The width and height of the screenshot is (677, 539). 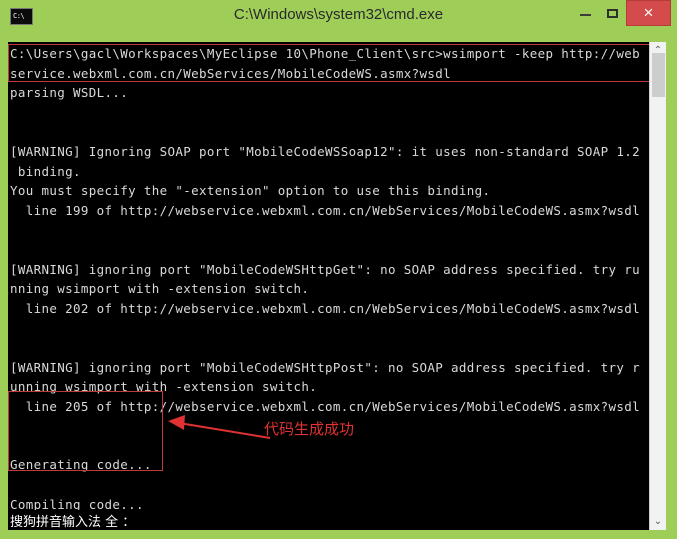 I want to click on minimize-icon, so click(x=585, y=15).